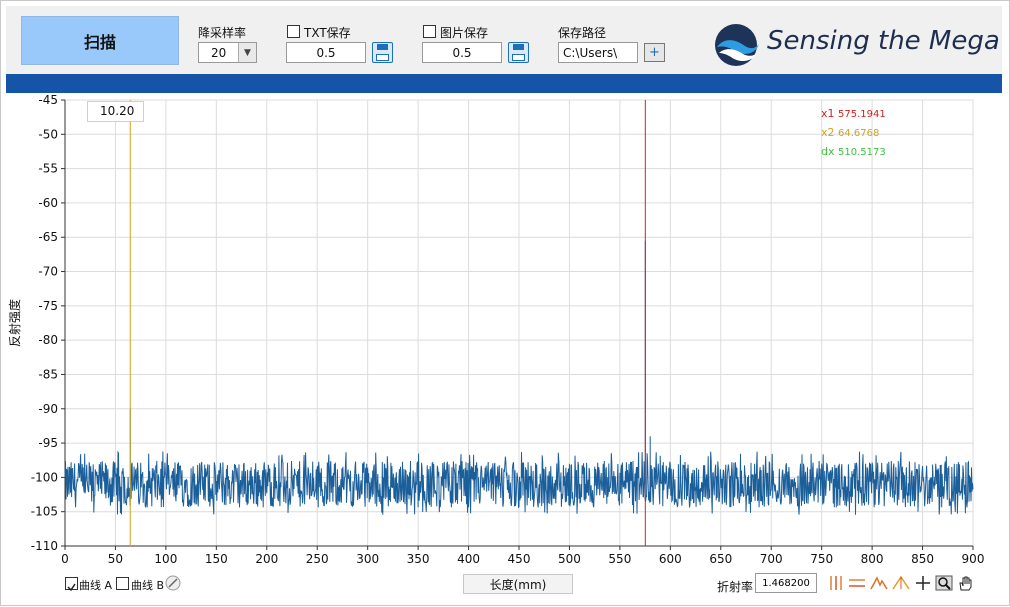 This screenshot has width=1010, height=607. I want to click on y-axis-label: 反射强度, so click(14, 323).